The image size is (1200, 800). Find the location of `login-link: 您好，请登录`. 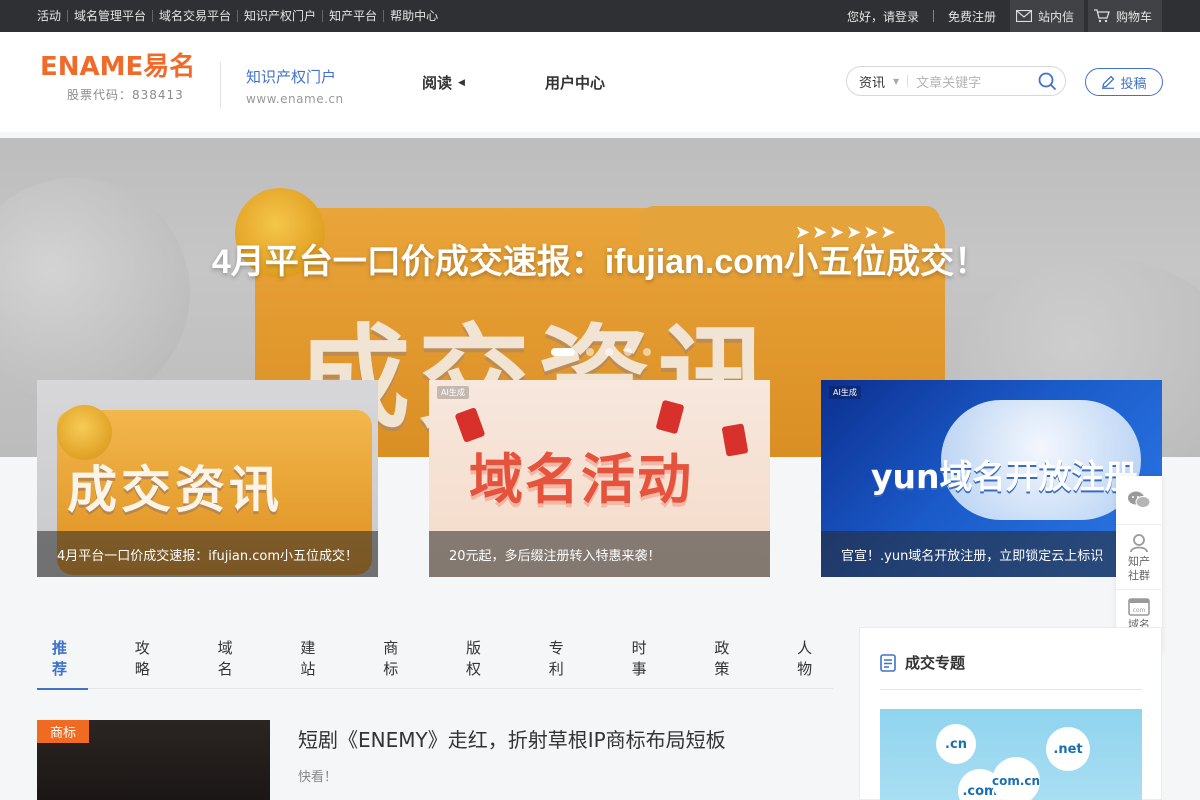

login-link: 您好，请登录 is located at coordinates (883, 16).